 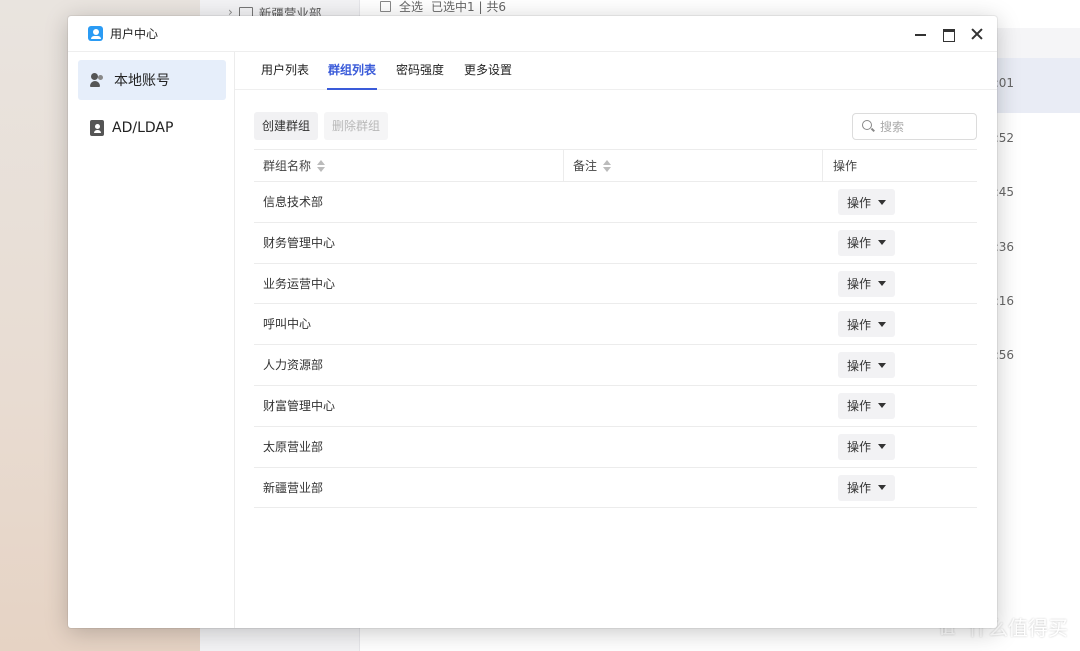 I want to click on table-row: 财务管理中心 操作, so click(x=615, y=243).